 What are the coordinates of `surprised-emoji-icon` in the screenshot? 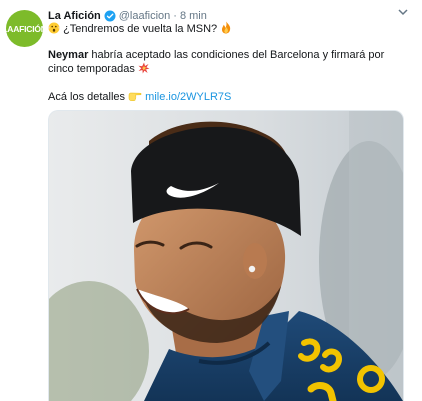 It's located at (54, 30).